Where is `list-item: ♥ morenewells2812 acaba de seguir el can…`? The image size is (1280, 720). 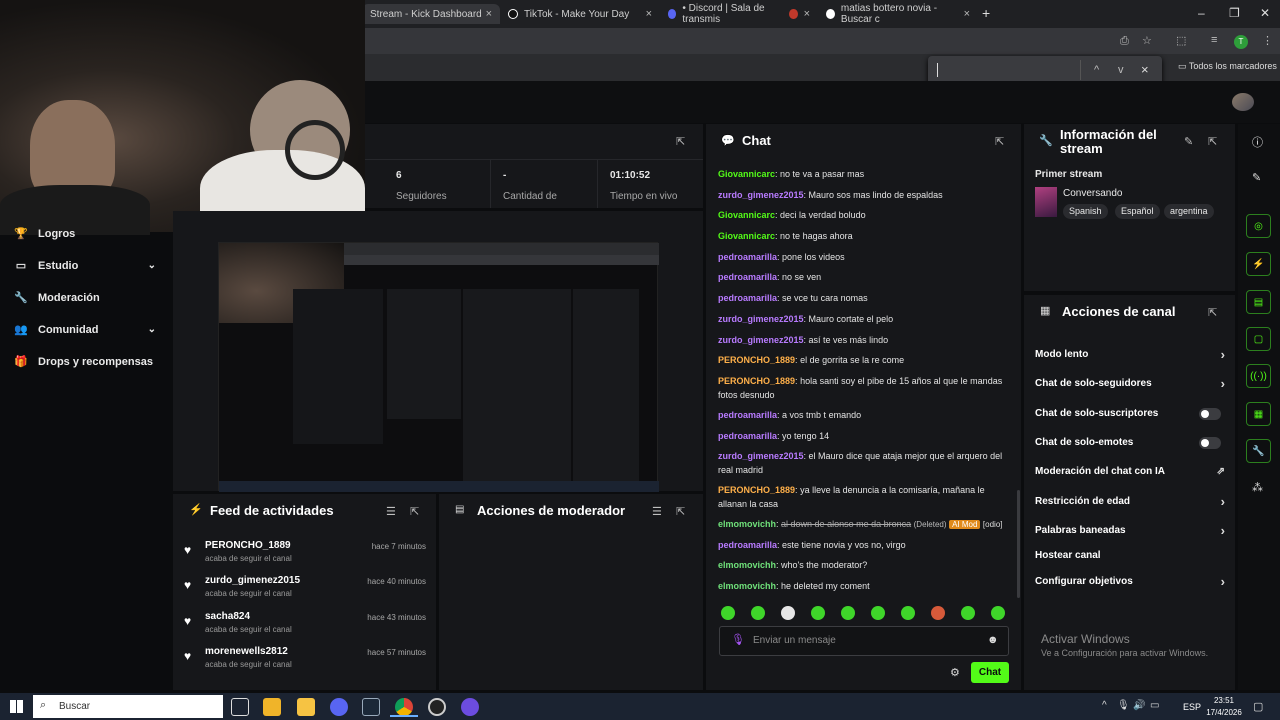
list-item: ♥ morenewells2812 acaba de seguir el can… is located at coordinates (309, 660).